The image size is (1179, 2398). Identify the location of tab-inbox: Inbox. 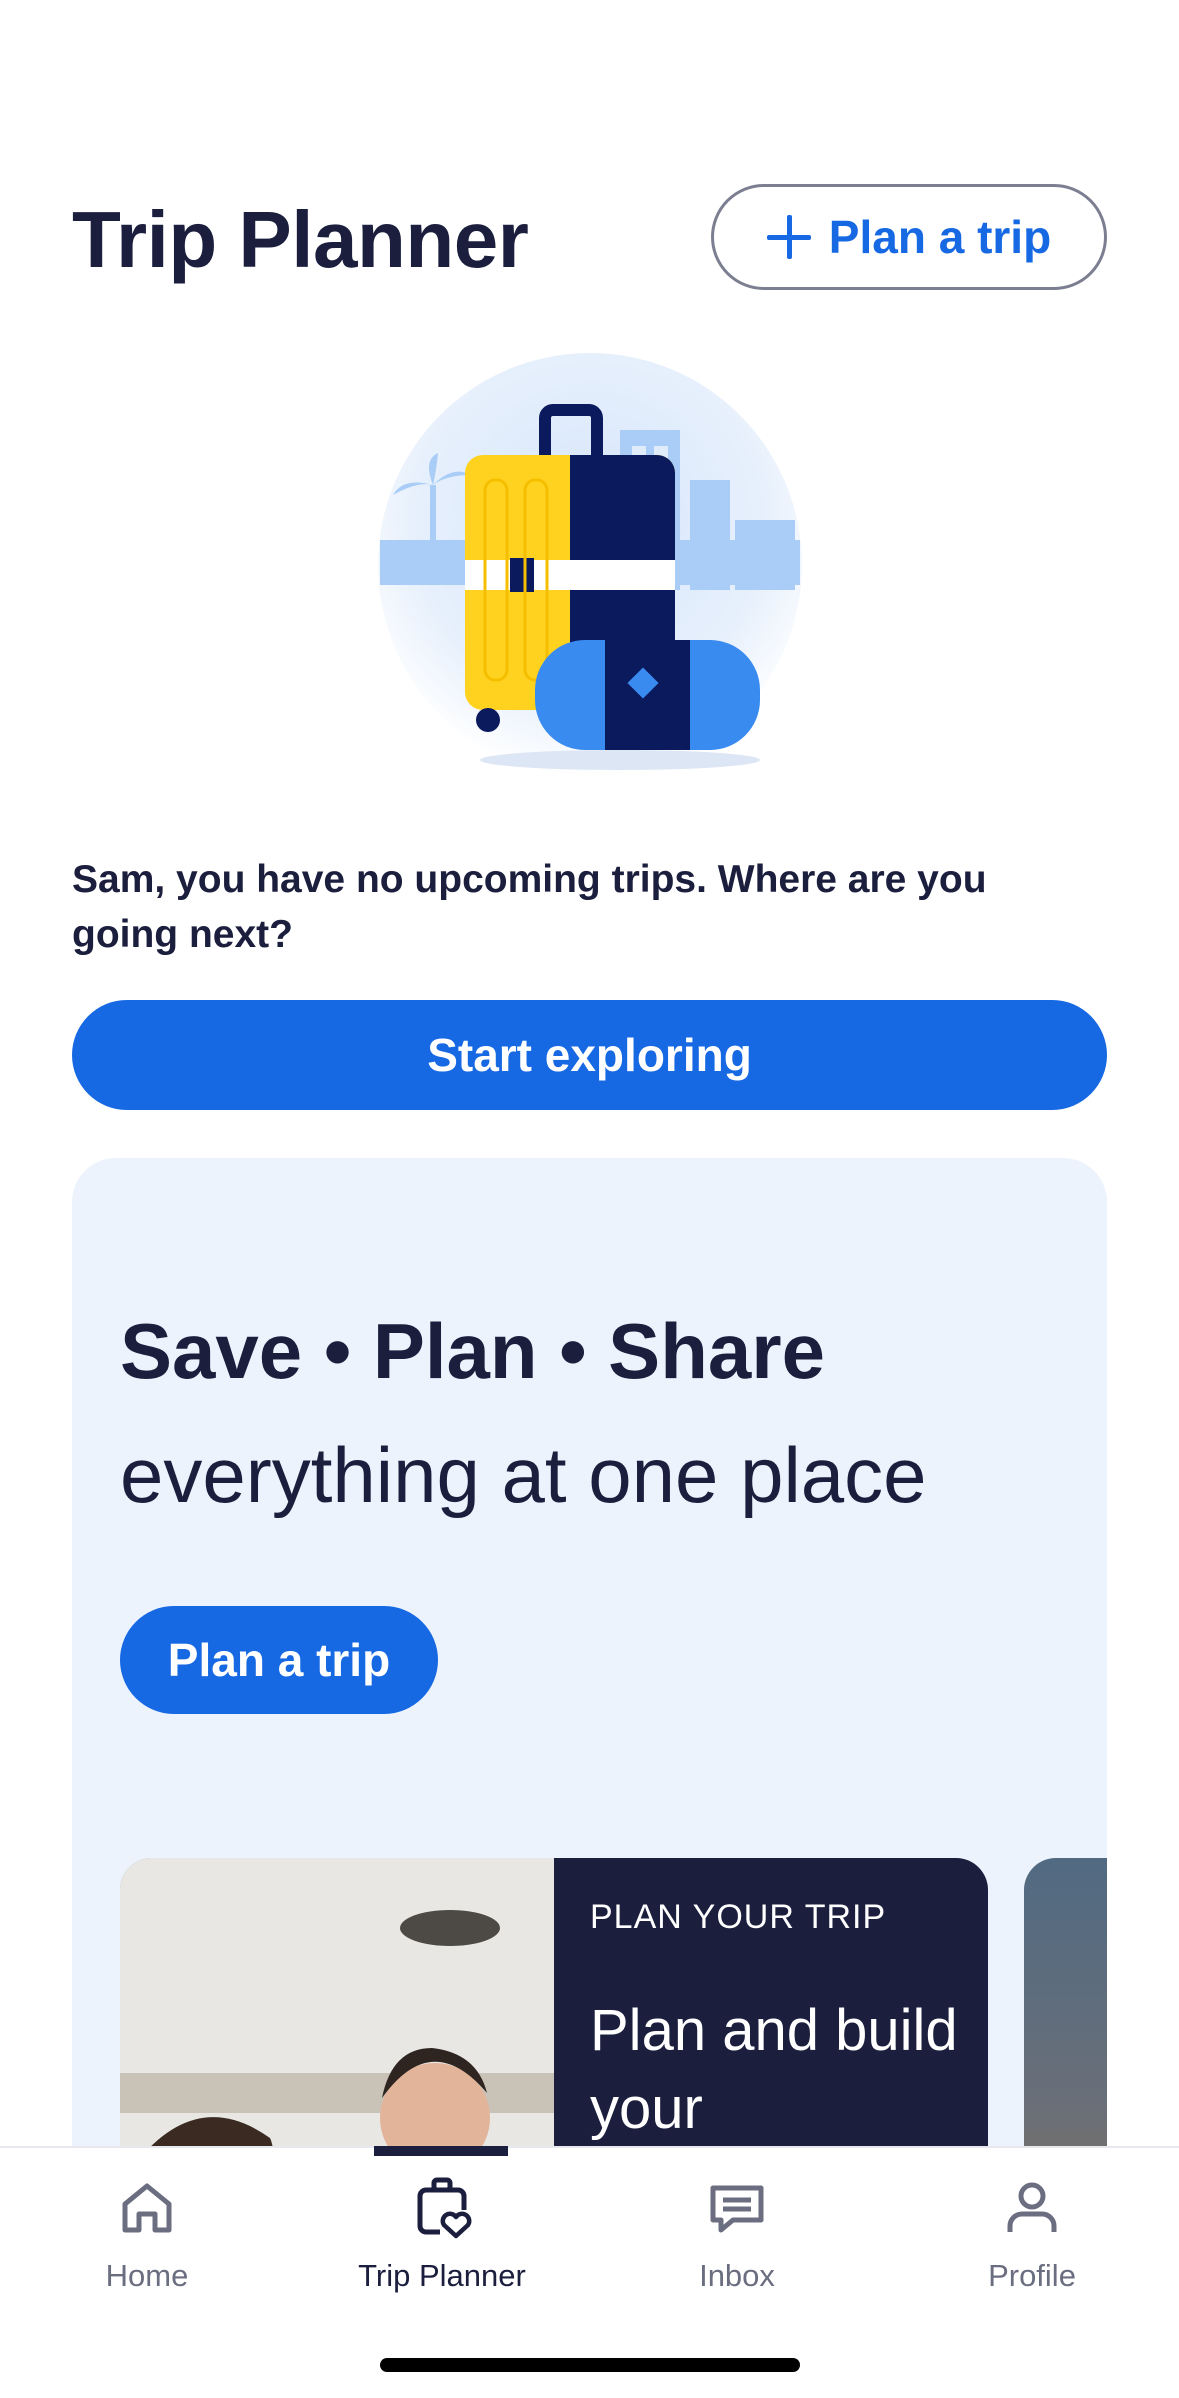
(737, 2248).